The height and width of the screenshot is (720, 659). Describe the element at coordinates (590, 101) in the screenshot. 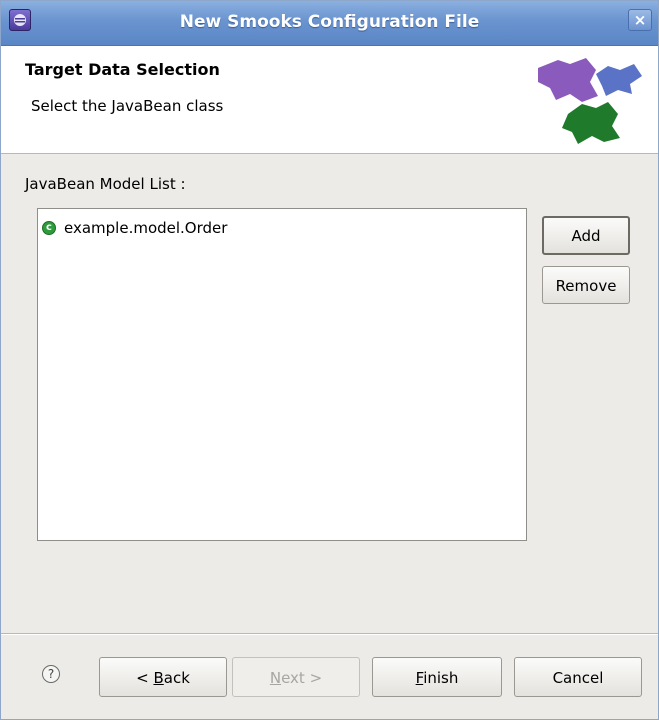

I see `wizard-banner-shapes-icon` at that location.